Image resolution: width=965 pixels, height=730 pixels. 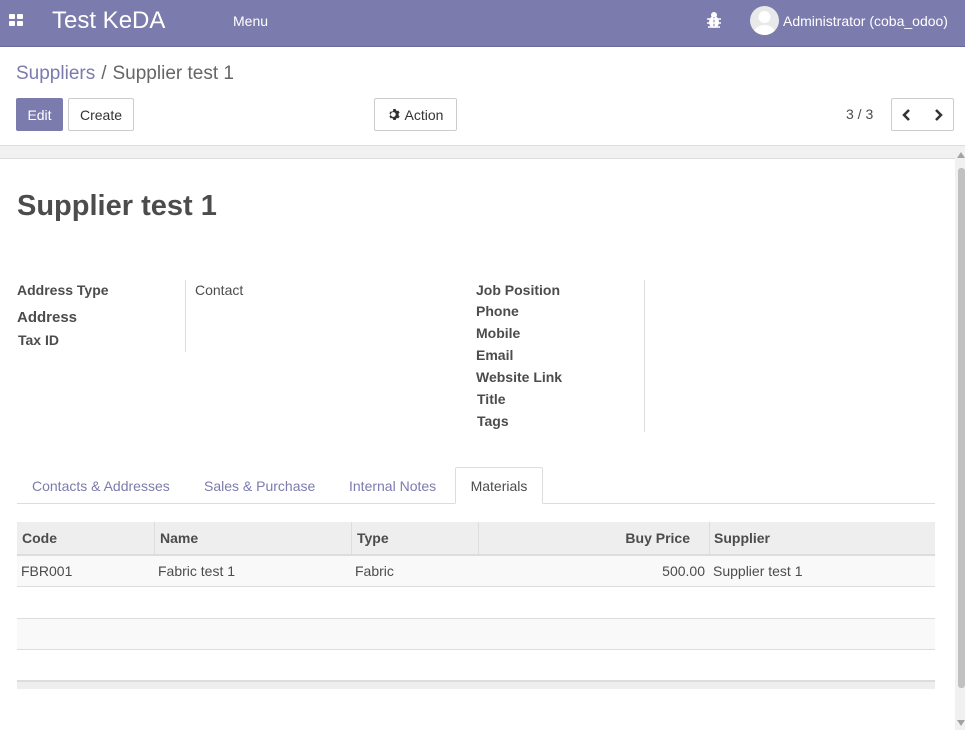 I want to click on materials-table-header: Code Name Type Buy Price Supplier, so click(x=476, y=539).